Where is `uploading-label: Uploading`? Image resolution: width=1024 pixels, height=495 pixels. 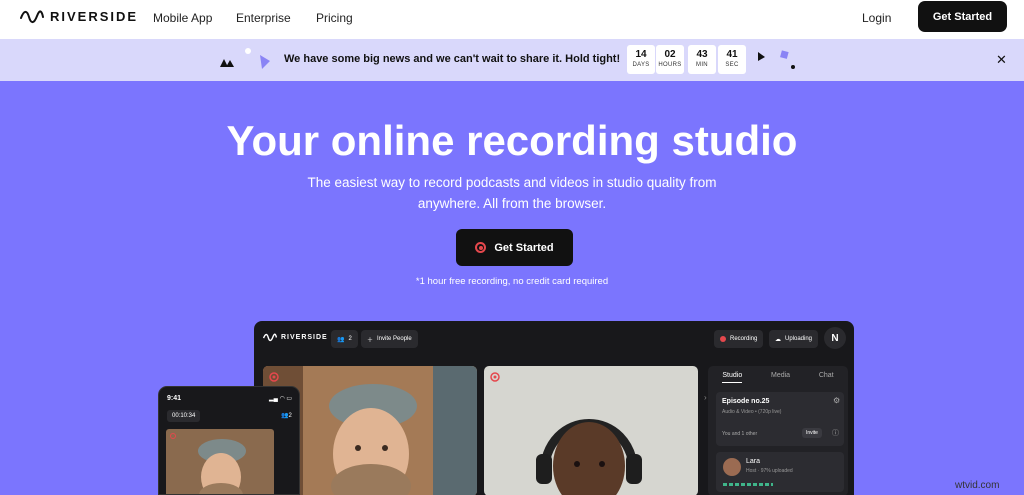 uploading-label: Uploading is located at coordinates (799, 339).